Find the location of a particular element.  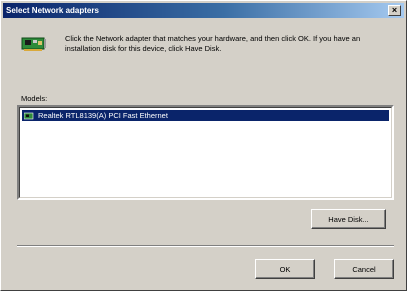

close-button: × is located at coordinates (394, 10).